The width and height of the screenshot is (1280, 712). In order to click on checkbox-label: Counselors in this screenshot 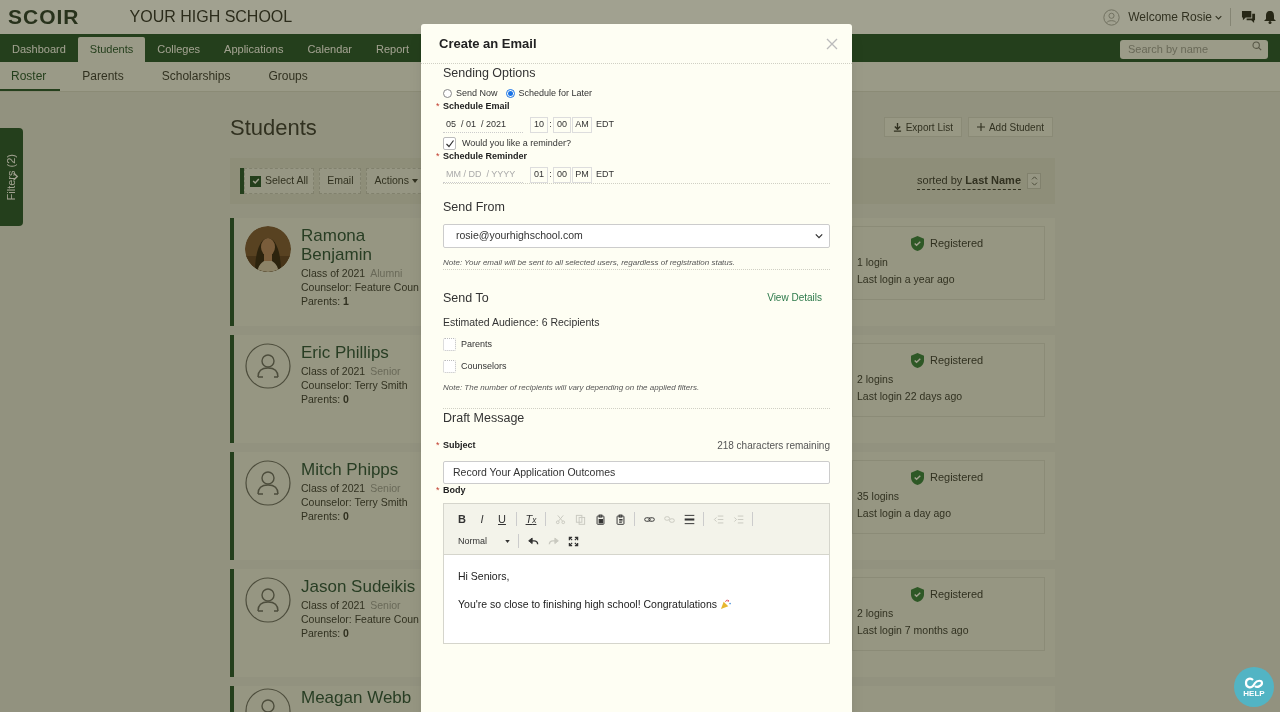, I will do `click(484, 366)`.